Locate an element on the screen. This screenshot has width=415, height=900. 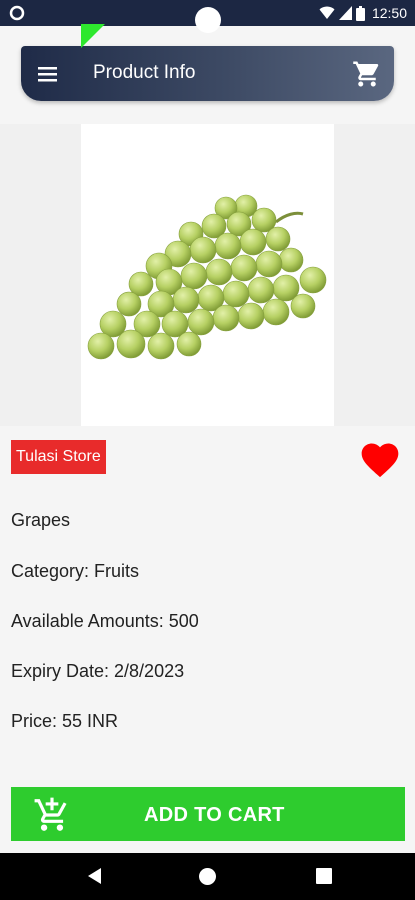
camera-notch is located at coordinates (208, 20).